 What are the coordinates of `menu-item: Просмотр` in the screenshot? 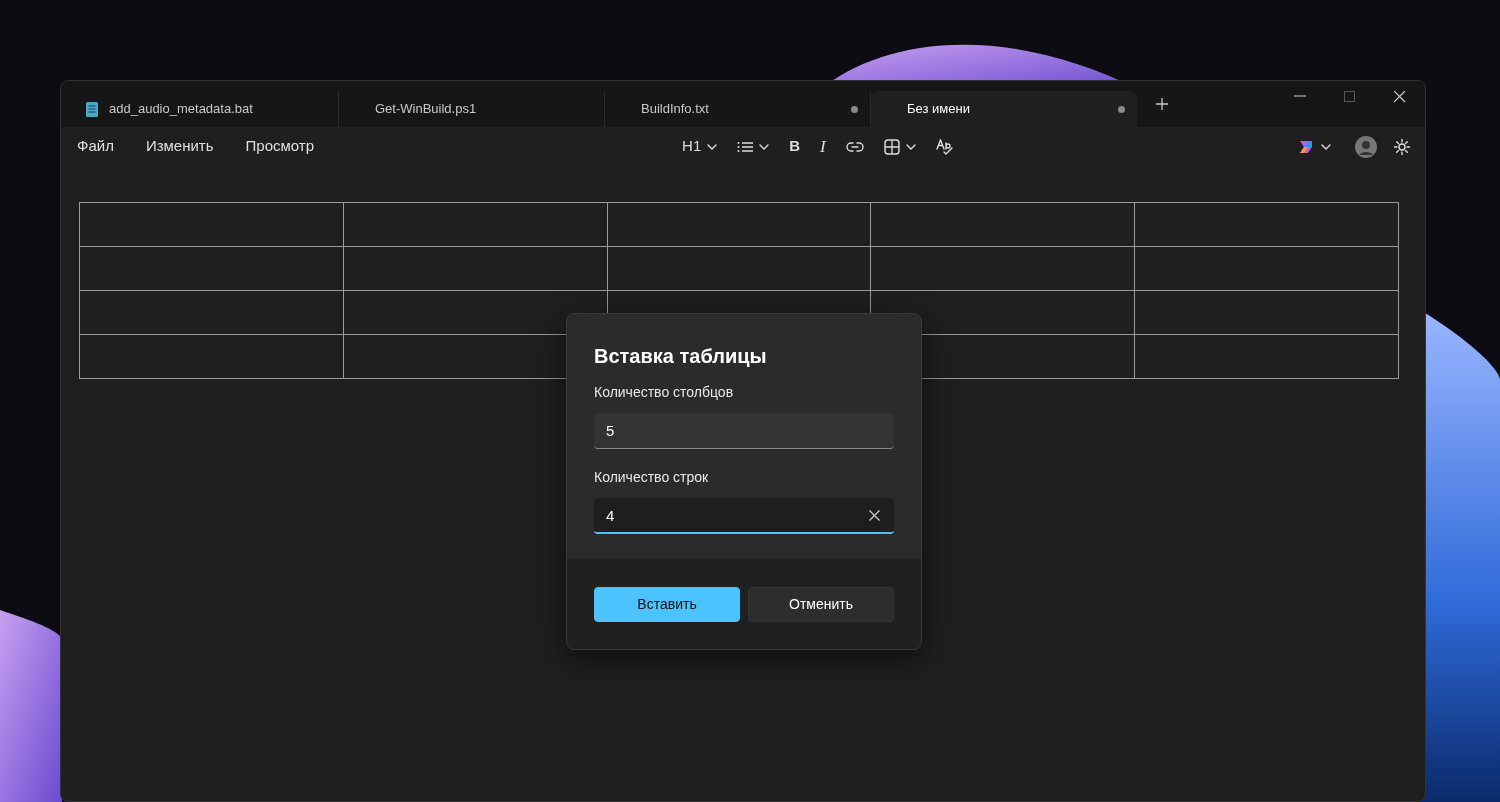 It's located at (287, 146).